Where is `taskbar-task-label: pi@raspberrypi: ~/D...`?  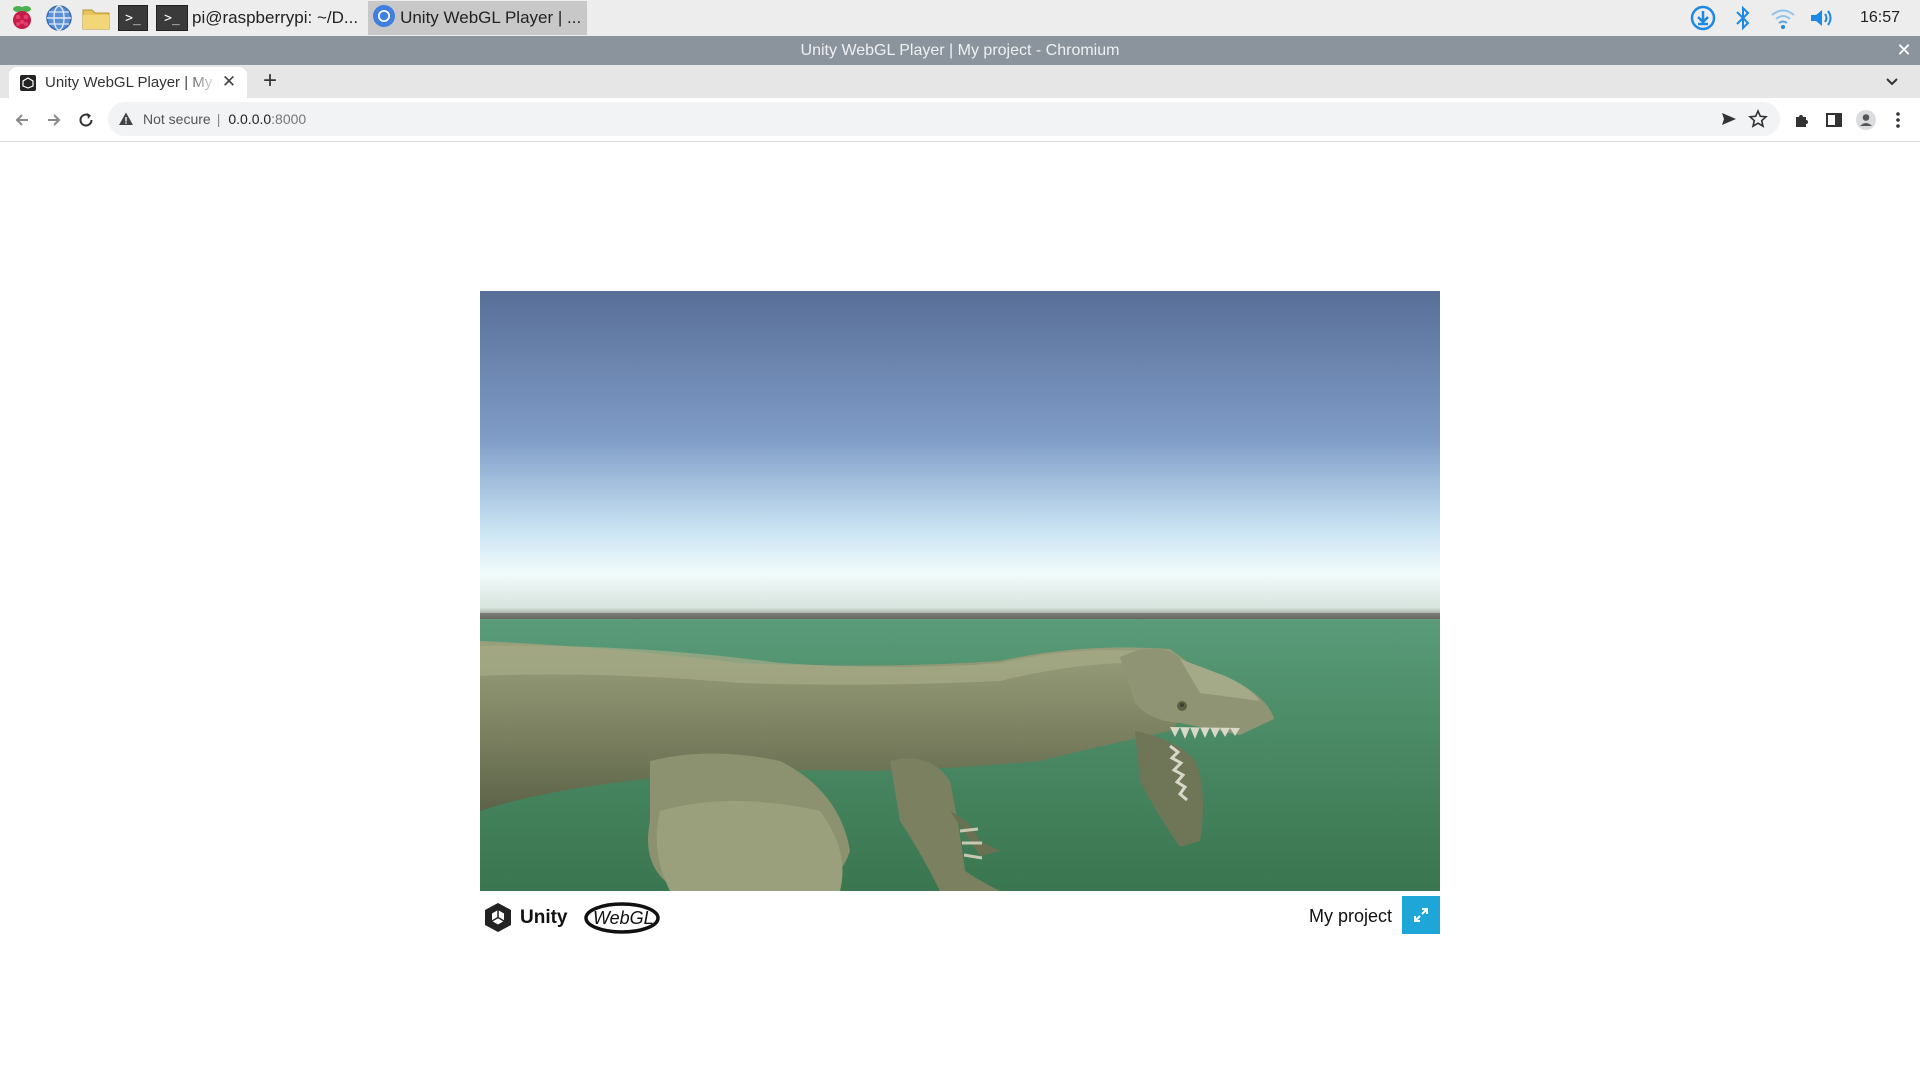
taskbar-task-label: pi@raspberrypi: ~/D... is located at coordinates (275, 17).